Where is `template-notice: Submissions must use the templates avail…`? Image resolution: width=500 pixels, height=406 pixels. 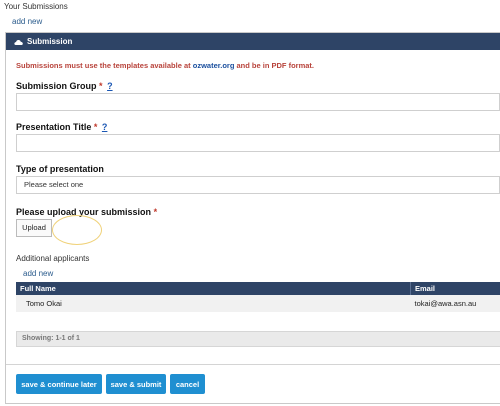 template-notice: Submissions must use the templates avail… is located at coordinates (165, 65).